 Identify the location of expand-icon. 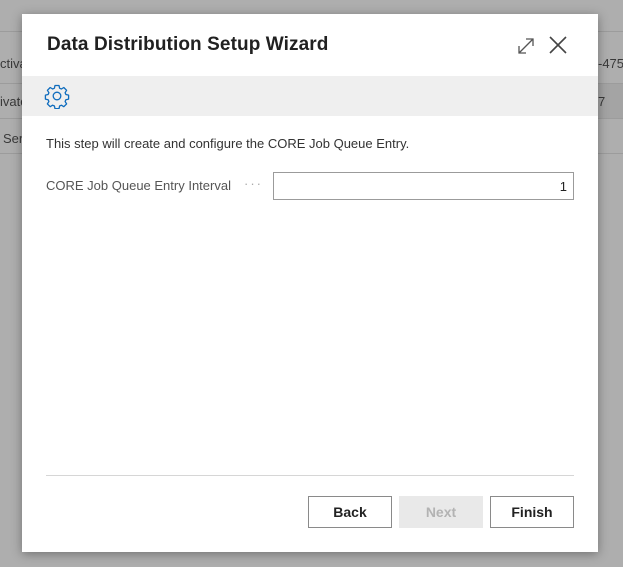
(526, 46).